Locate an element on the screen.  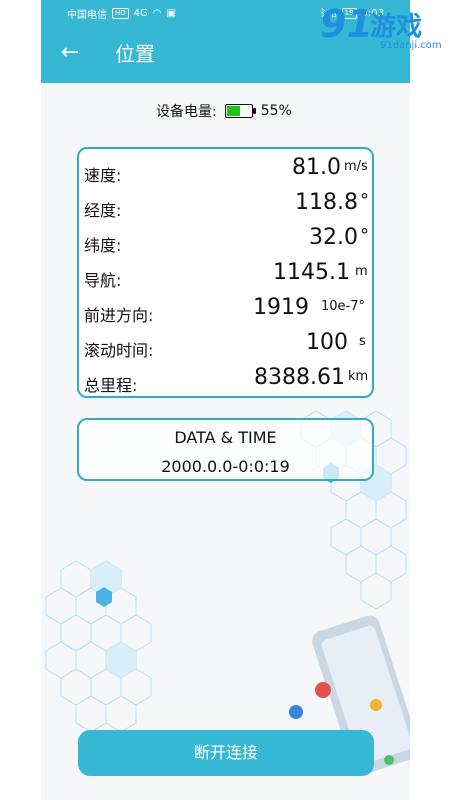
device-battery-label: 设备电量: is located at coordinates (186, 112).